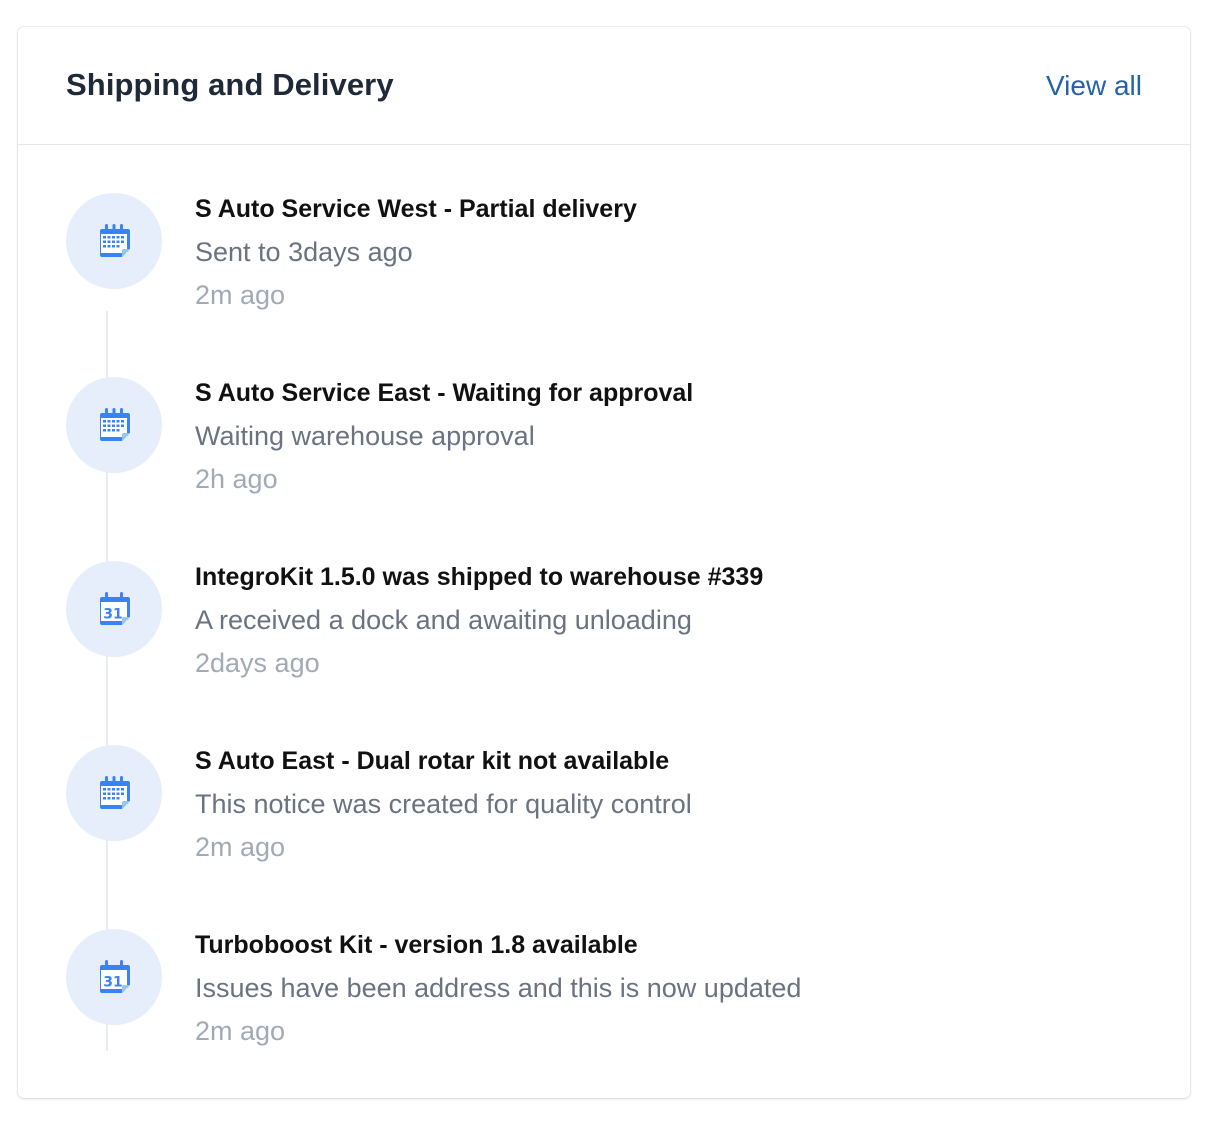  I want to click on card-header: Shipping and Delivery View all, so click(604, 86).